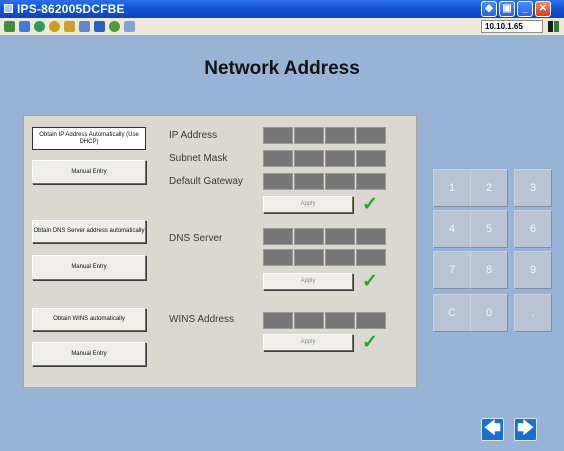 Image resolution: width=564 pixels, height=451 pixels. Describe the element at coordinates (198, 158) in the screenshot. I see `subnet-mask-label: Subnet Mask` at that location.